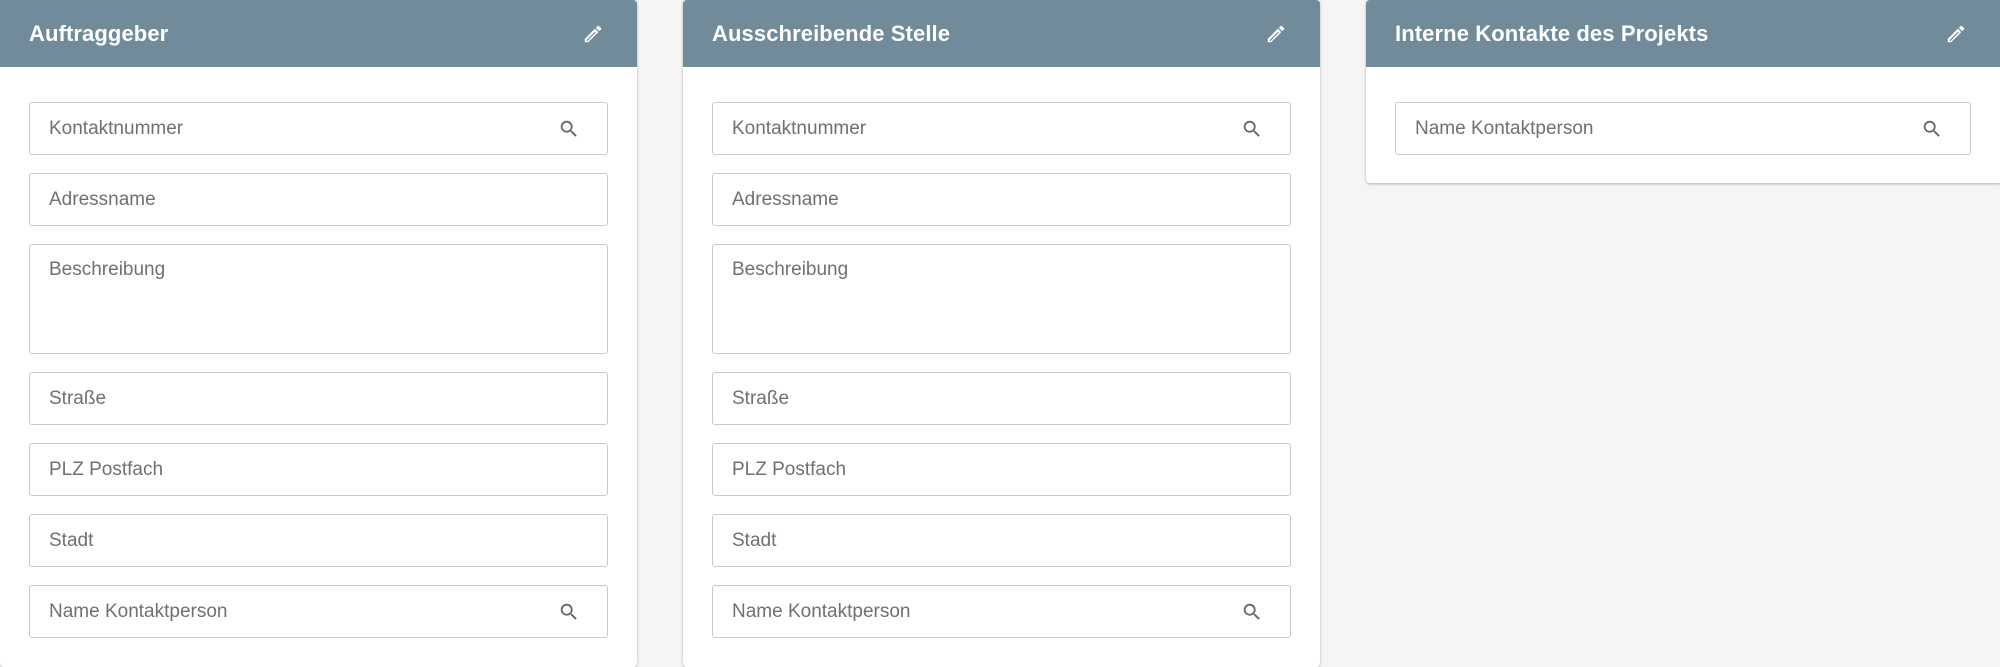  I want to click on card-title: Interne Kontakte des Projekts, so click(1552, 33).